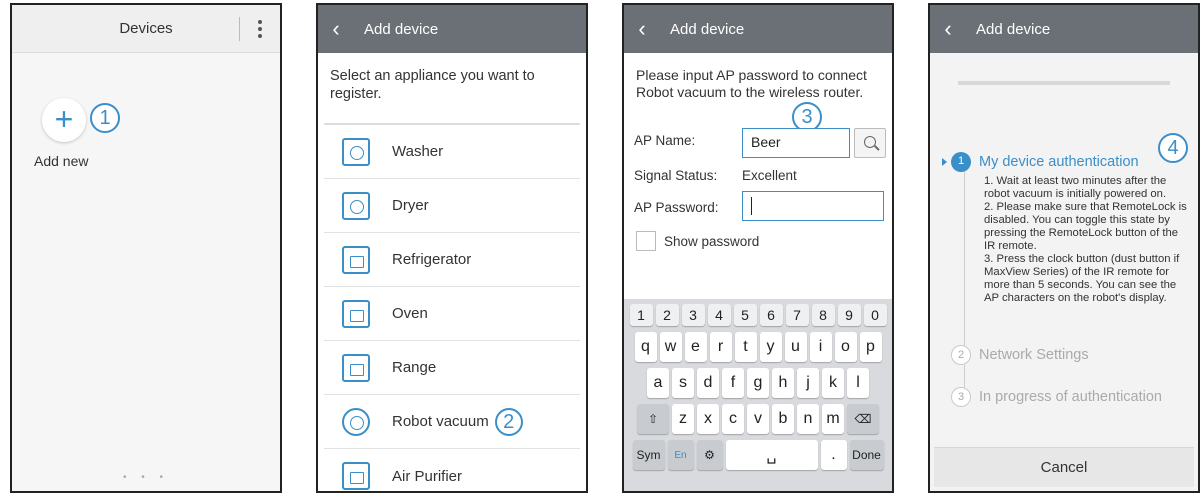 Image resolution: width=1202 pixels, height=496 pixels. I want to click on add-new-label: Add new, so click(61, 161).